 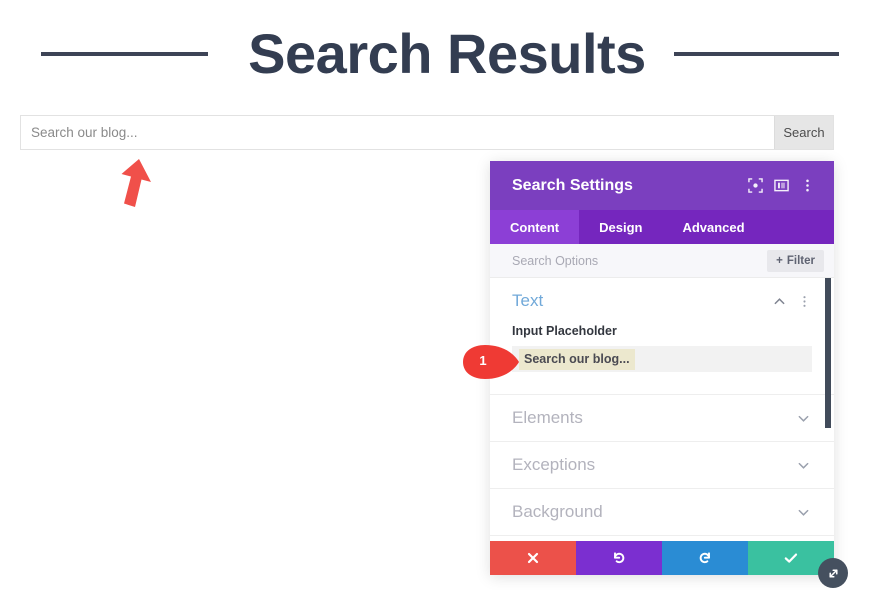 What do you see at coordinates (804, 301) in the screenshot?
I see `section-more-options-icon` at bounding box center [804, 301].